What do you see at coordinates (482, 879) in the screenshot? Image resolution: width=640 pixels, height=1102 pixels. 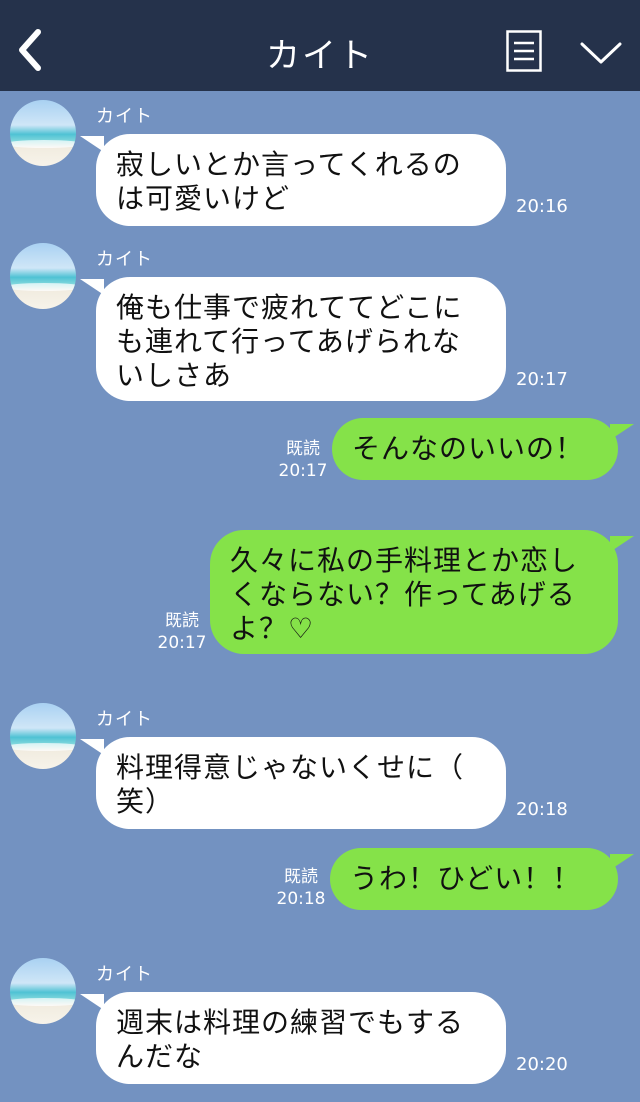 I see `message-bubble: うわ！ひどい！！` at bounding box center [482, 879].